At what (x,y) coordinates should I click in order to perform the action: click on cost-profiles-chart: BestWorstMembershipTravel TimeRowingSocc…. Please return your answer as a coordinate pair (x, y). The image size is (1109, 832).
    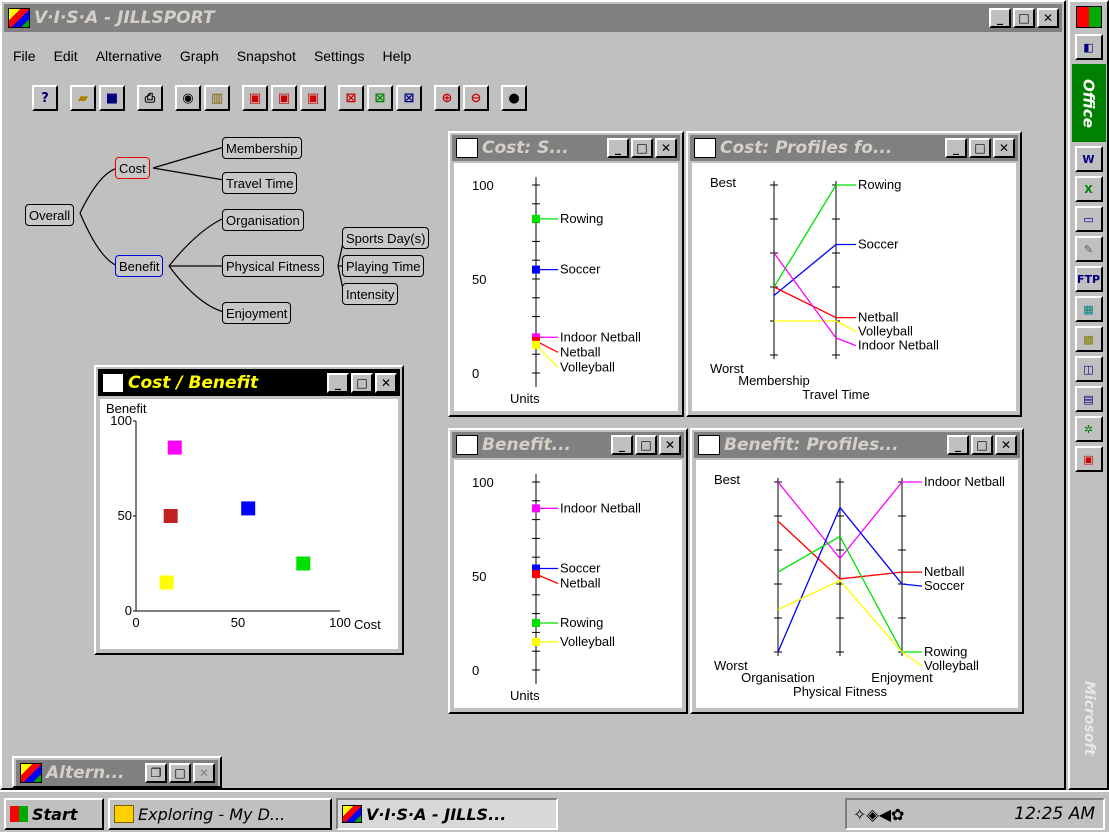
    Looking at the image, I should click on (824, 288).